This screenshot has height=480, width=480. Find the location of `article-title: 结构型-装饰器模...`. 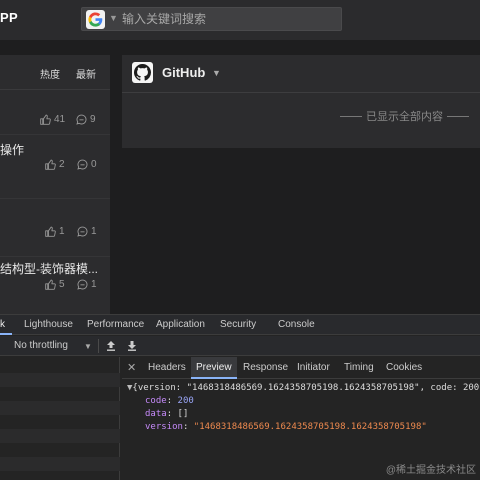

article-title: 结构型-装饰器模... is located at coordinates (49, 268).